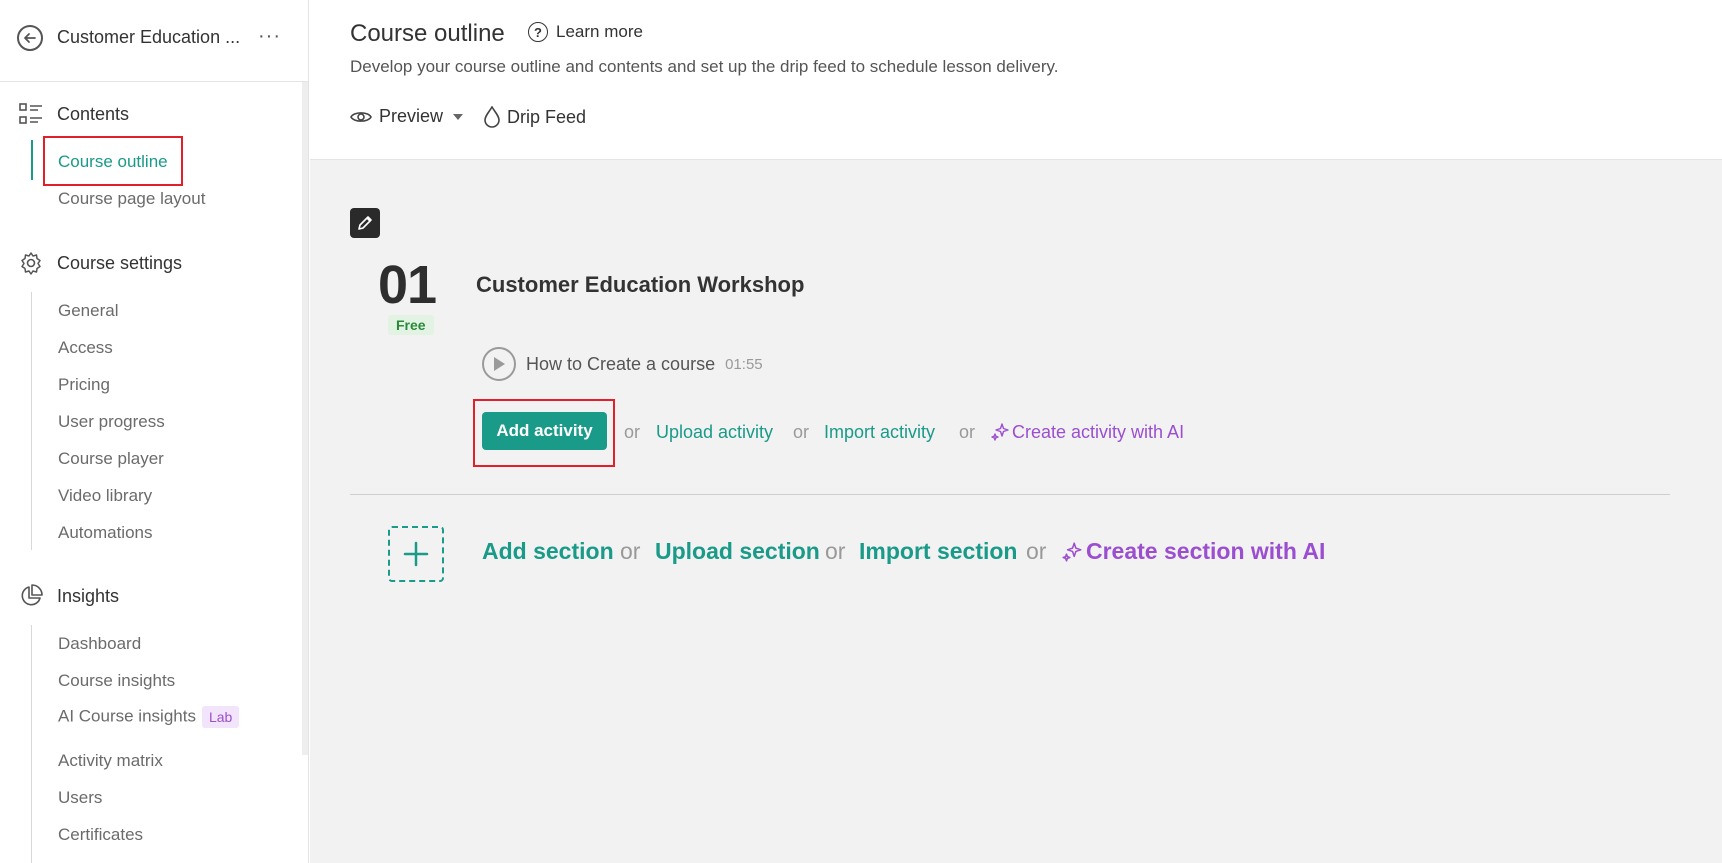 The image size is (1722, 863). What do you see at coordinates (544, 433) in the screenshot?
I see `highlight-add-activity` at bounding box center [544, 433].